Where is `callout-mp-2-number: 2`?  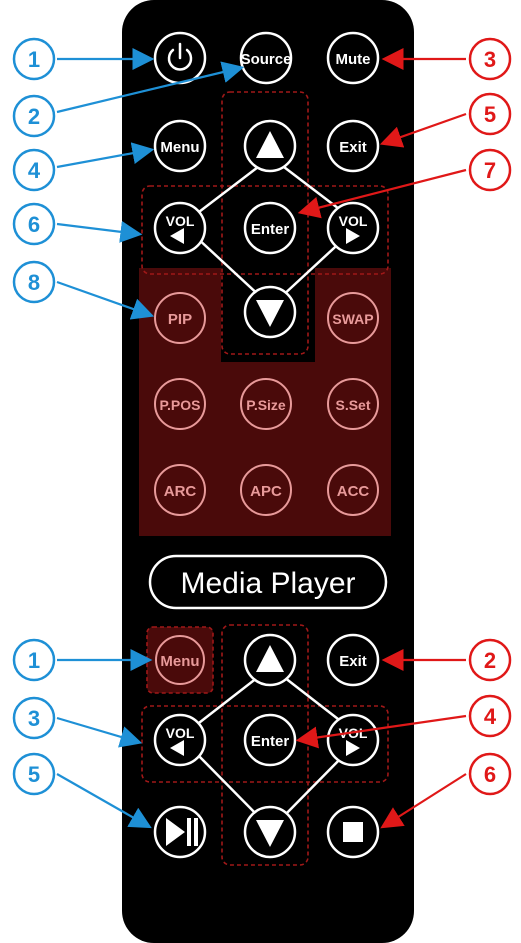
callout-mp-2-number: 2 is located at coordinates (490, 660).